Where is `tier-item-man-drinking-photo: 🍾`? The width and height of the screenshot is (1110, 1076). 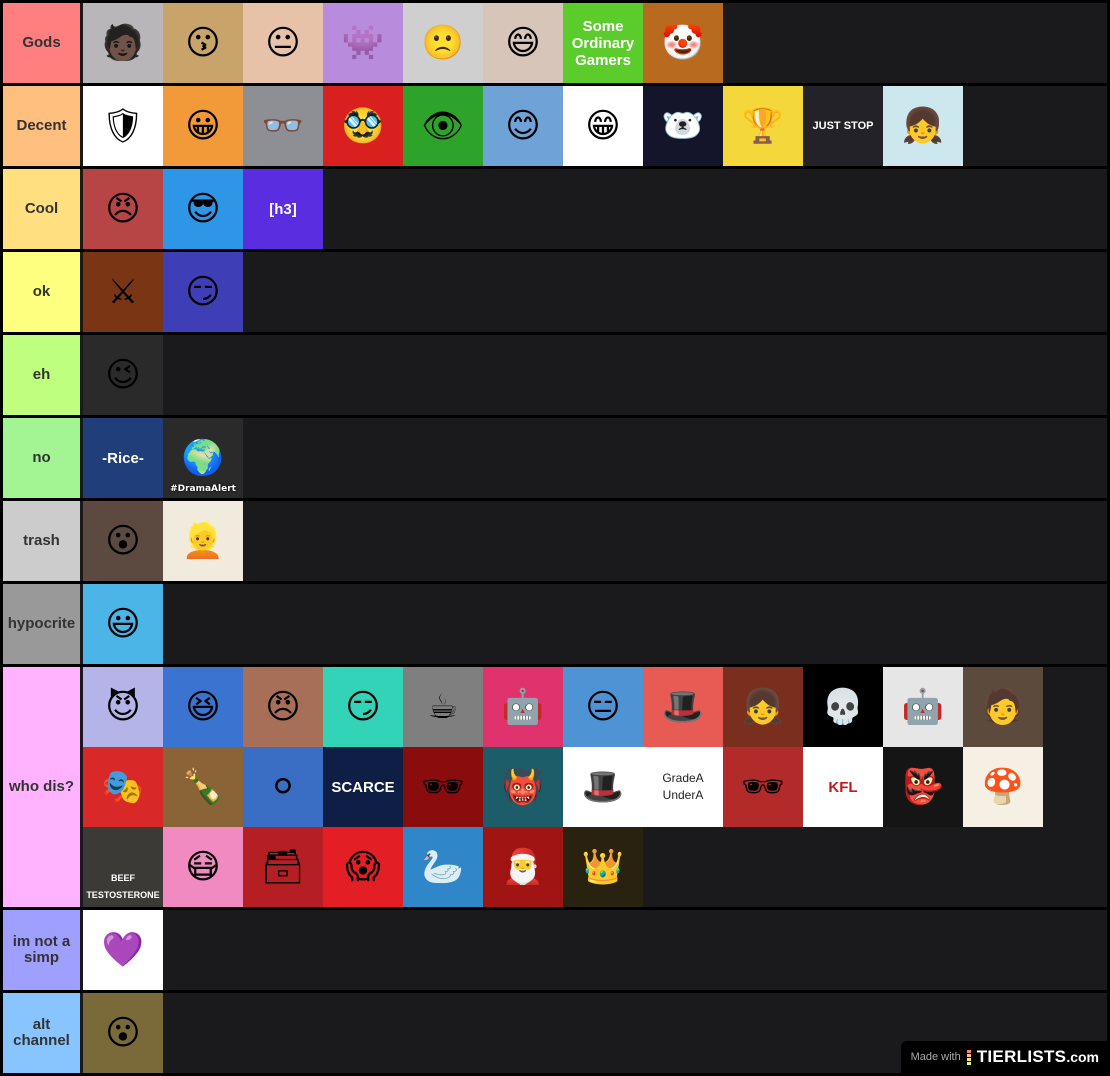 tier-item-man-drinking-photo: 🍾 is located at coordinates (203, 787).